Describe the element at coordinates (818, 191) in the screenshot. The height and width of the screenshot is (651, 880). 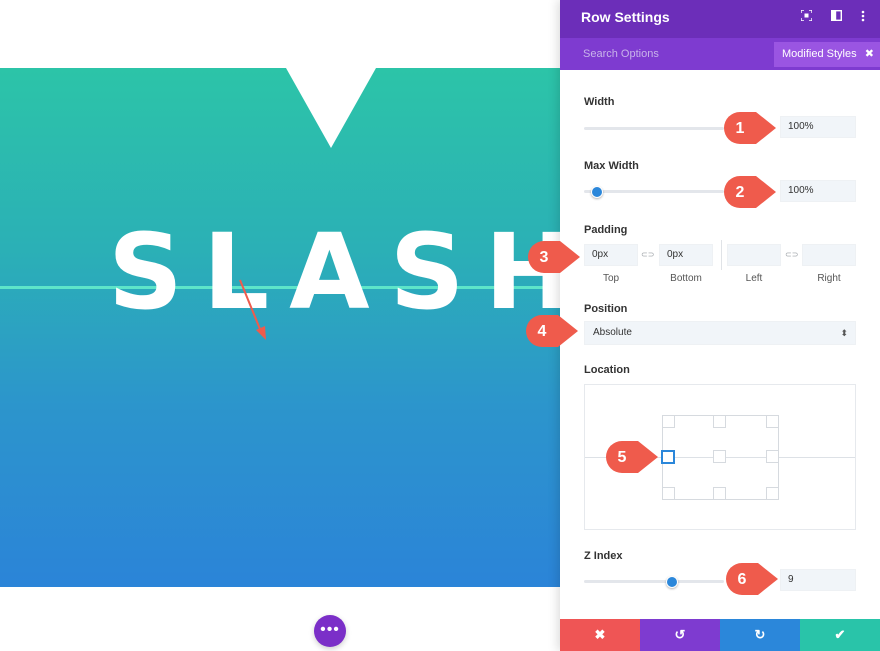
I see `max-width-input: 100%` at that location.